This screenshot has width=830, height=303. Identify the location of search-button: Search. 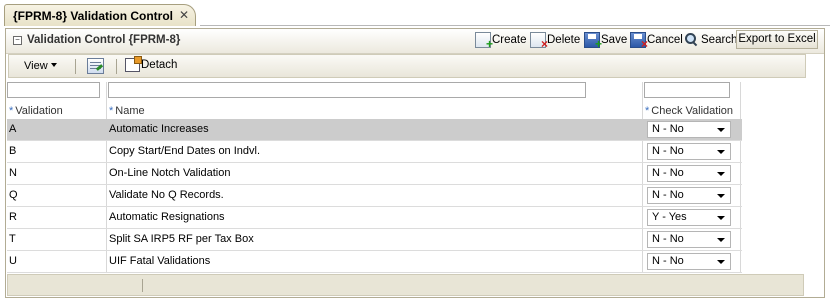
(710, 40).